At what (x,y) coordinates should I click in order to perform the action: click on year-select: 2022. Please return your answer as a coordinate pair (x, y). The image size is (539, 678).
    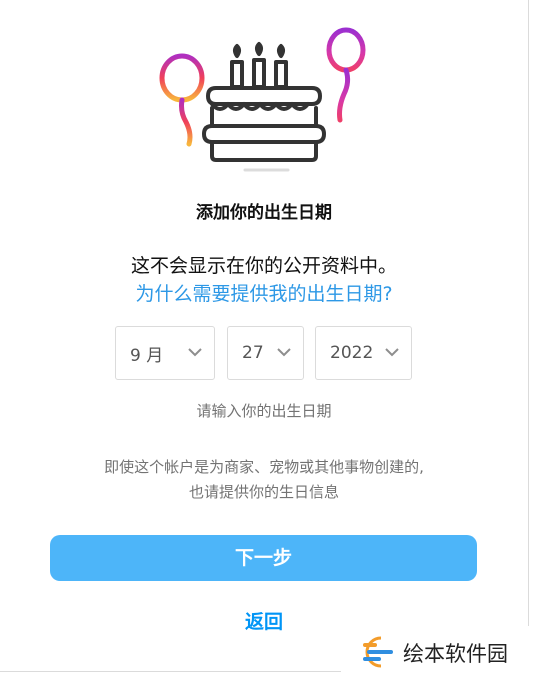
    Looking at the image, I should click on (363, 353).